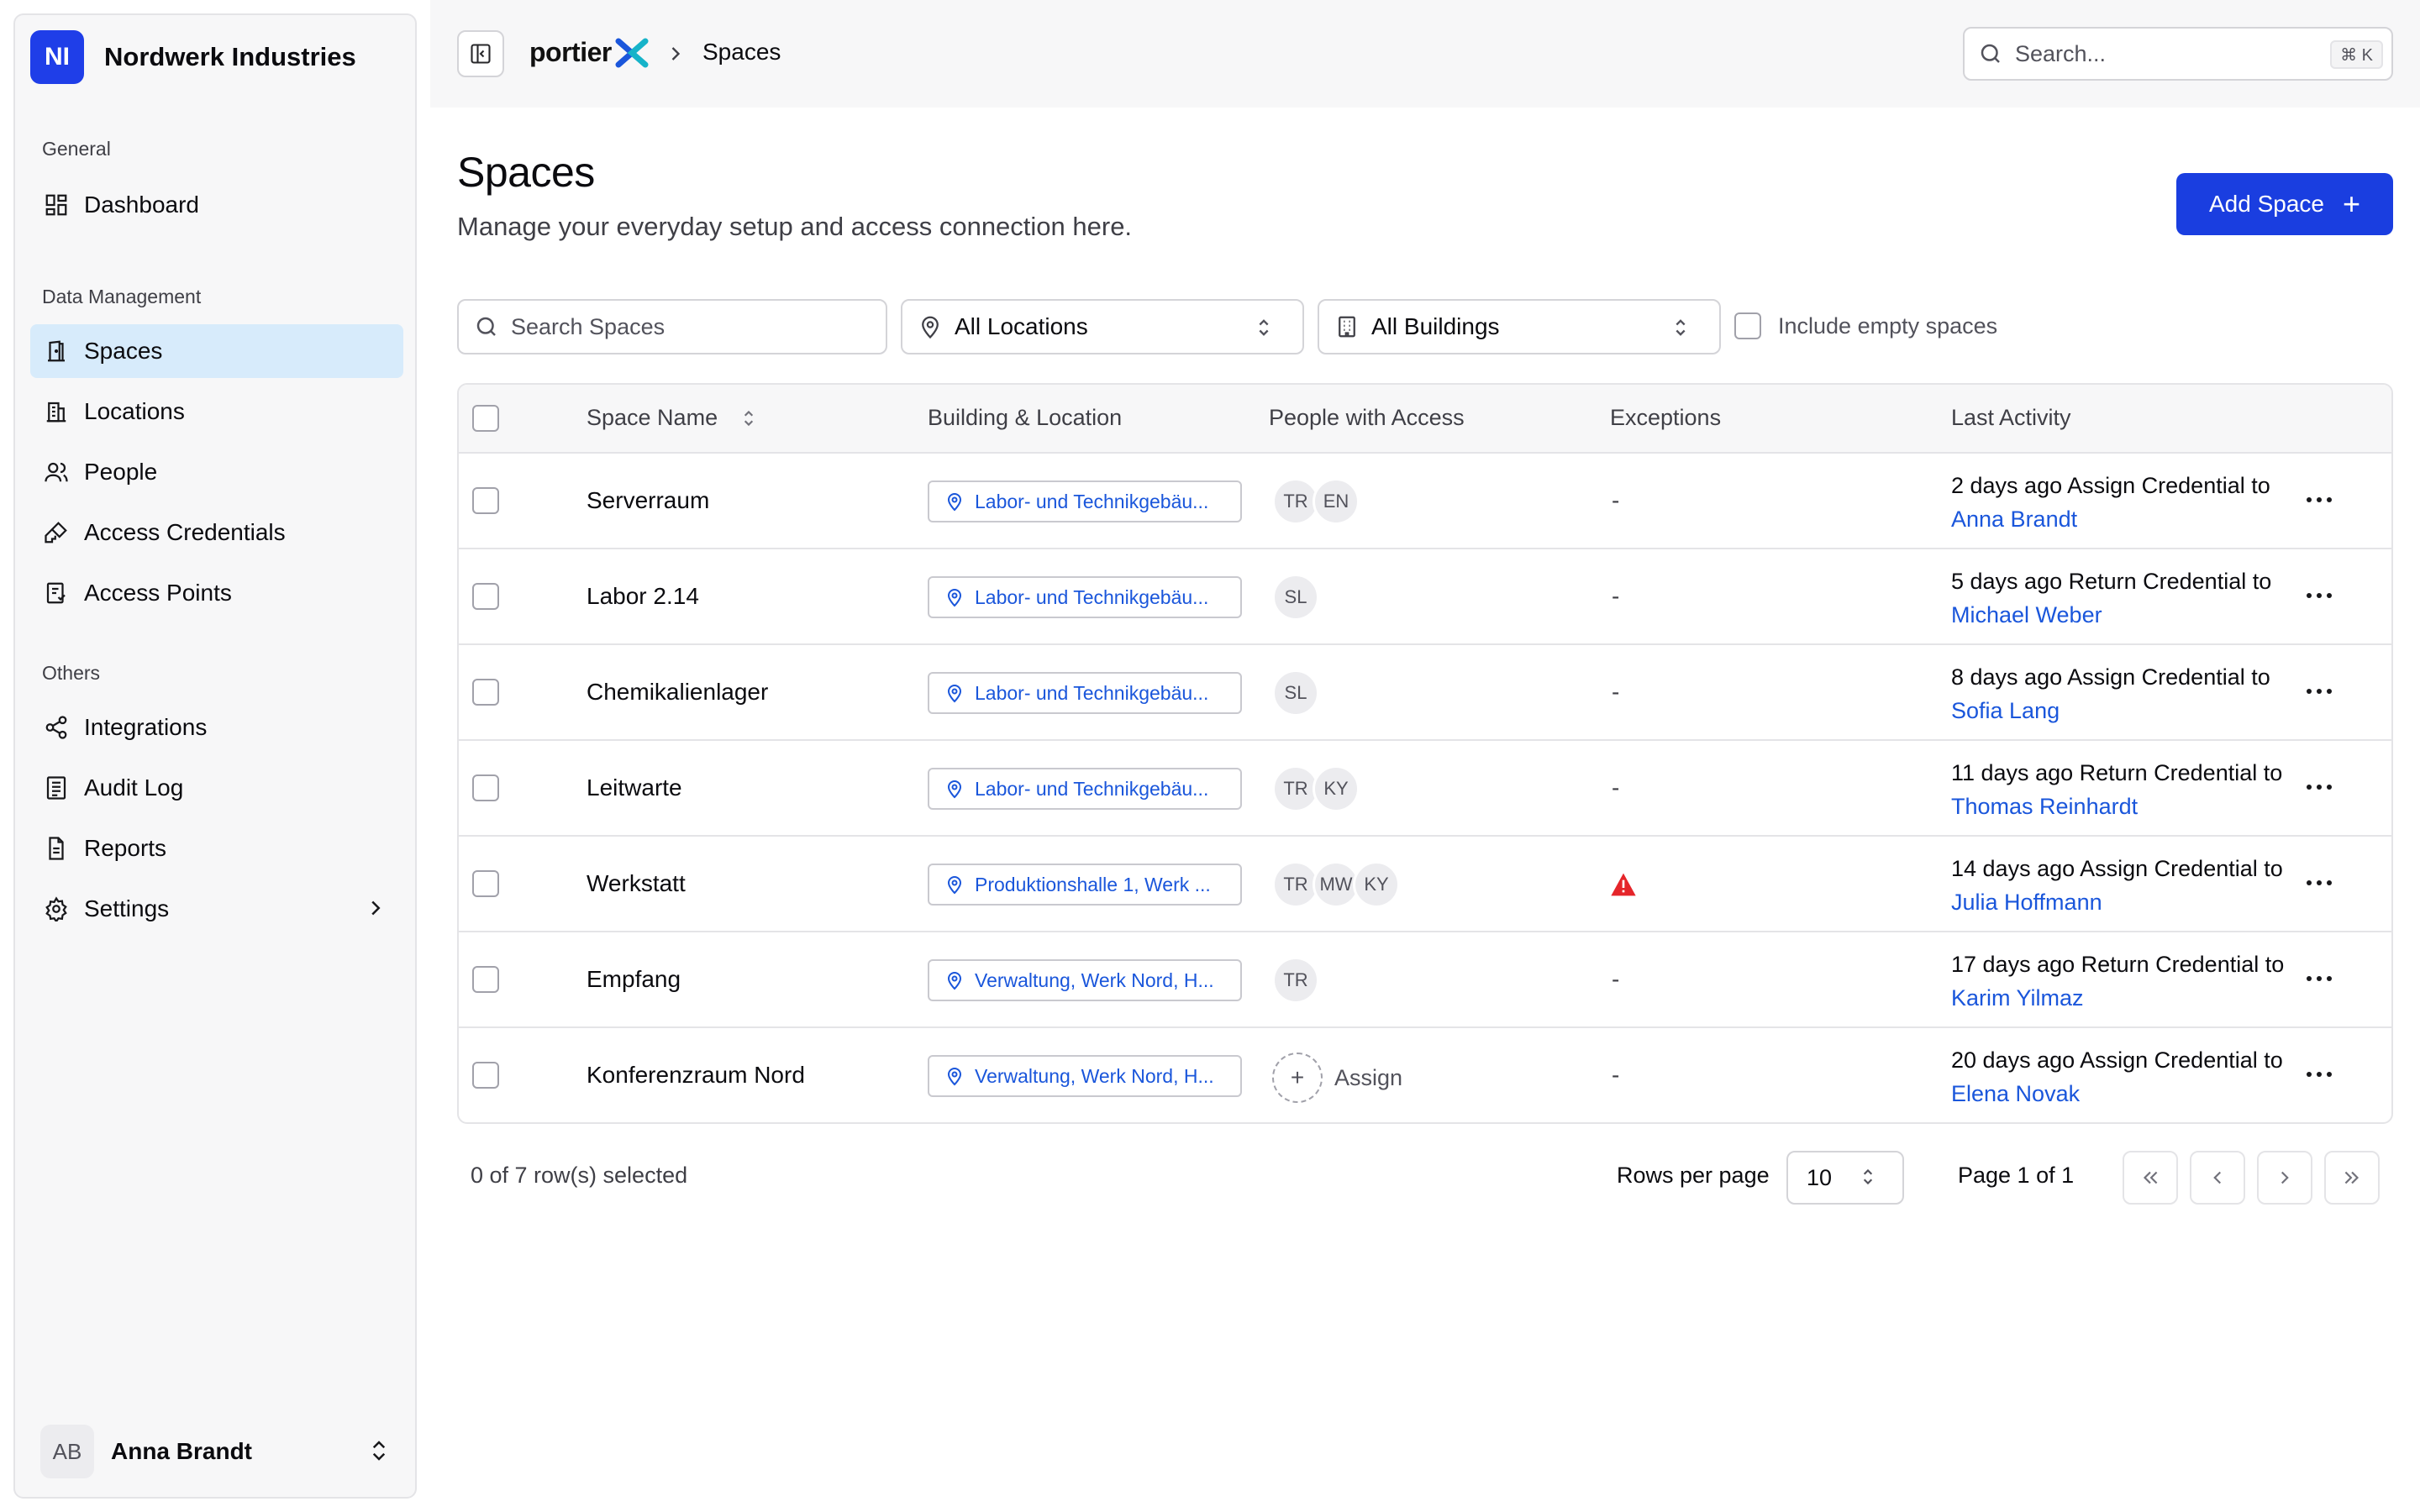  Describe the element at coordinates (634, 787) in the screenshot. I see `space-name: Leitwarte` at that location.